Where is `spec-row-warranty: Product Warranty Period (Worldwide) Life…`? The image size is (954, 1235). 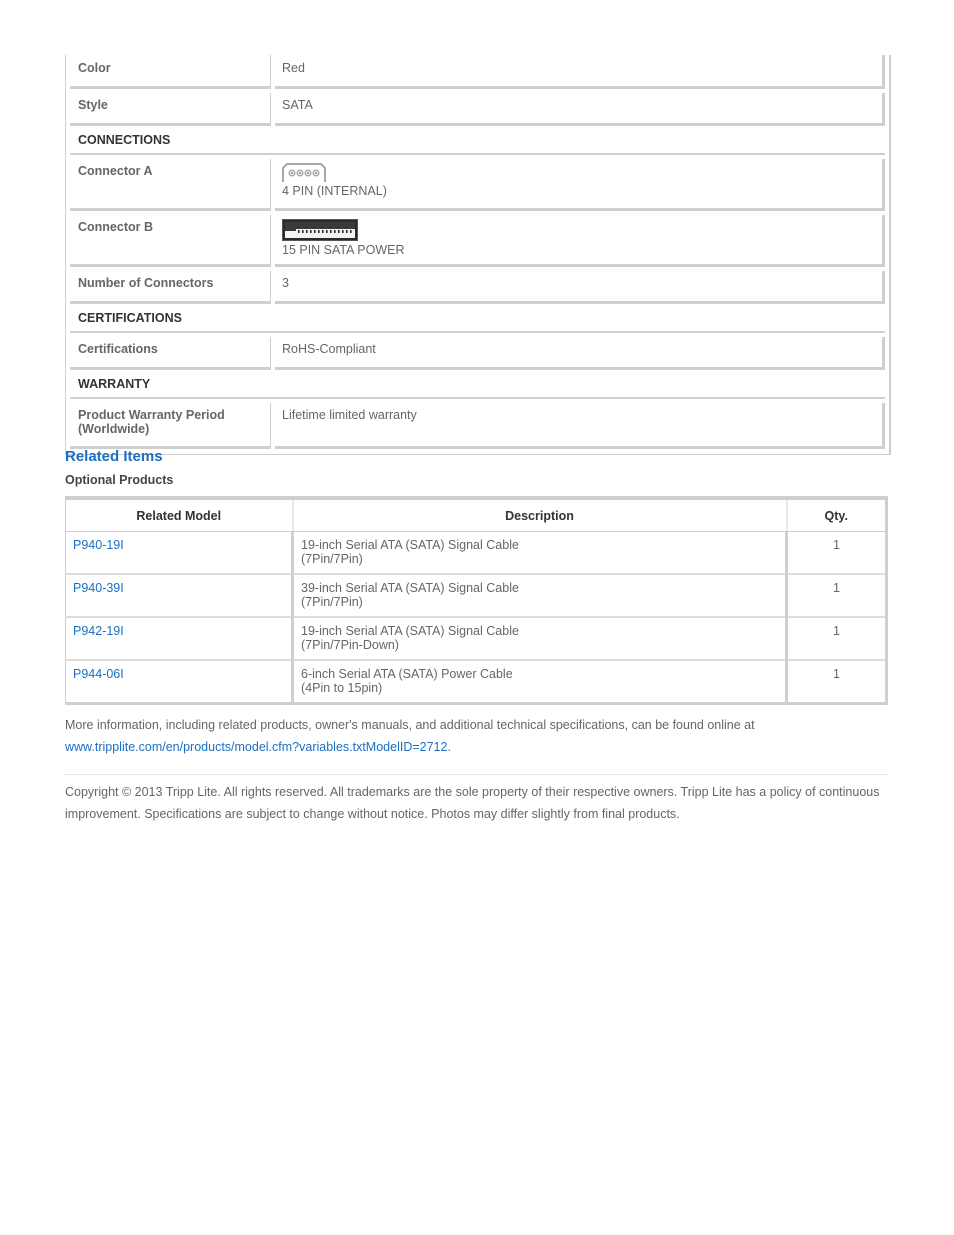 spec-row-warranty: Product Warranty Period (Worldwide) Life… is located at coordinates (477, 424).